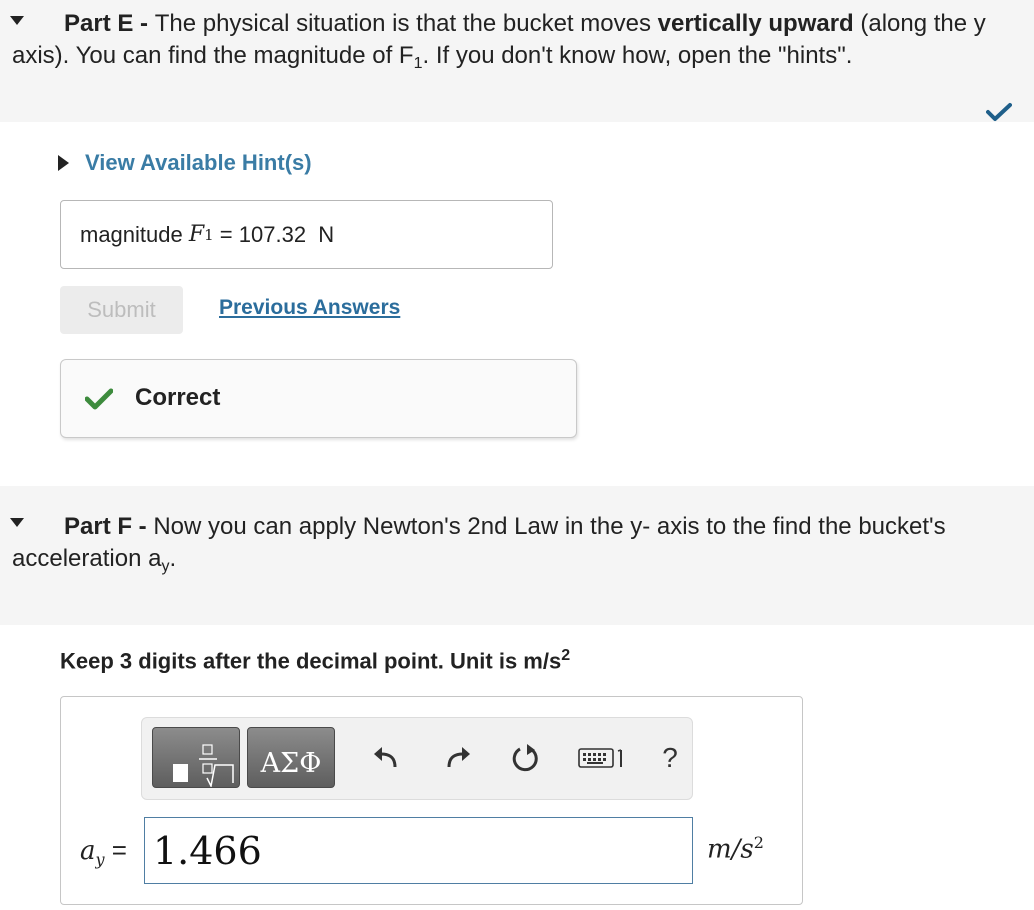 The image size is (1034, 910). I want to click on undo-button, so click(386, 758).